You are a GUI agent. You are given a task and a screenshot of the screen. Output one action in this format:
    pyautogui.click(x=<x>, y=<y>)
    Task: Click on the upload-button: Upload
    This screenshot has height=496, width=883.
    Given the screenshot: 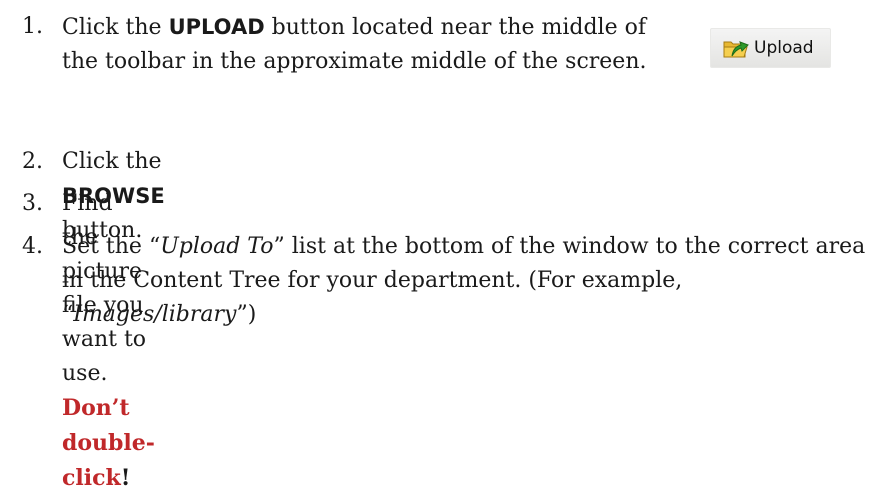 What is the action you would take?
    pyautogui.click(x=770, y=48)
    